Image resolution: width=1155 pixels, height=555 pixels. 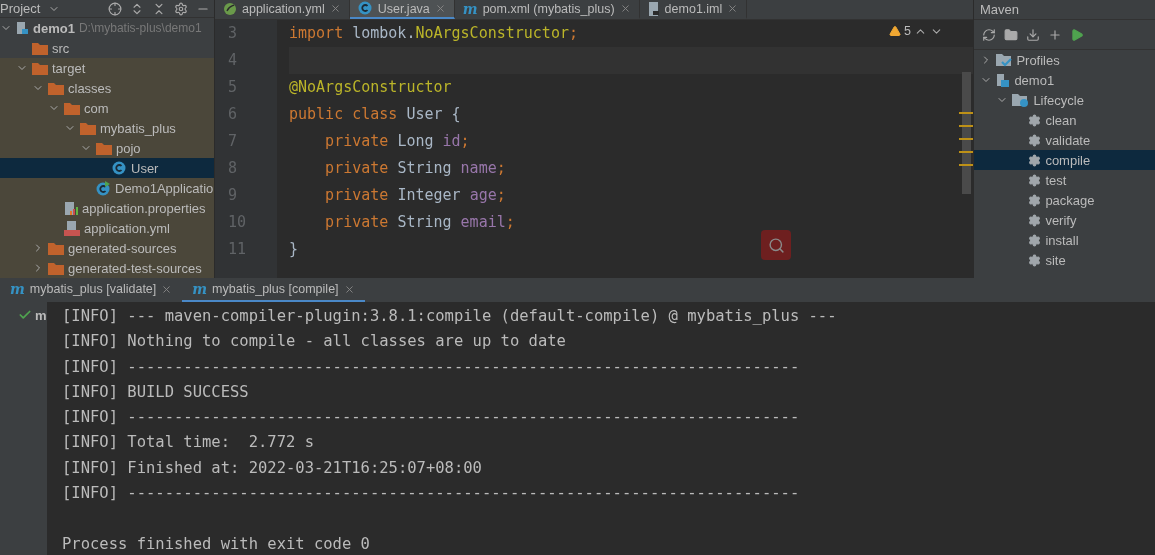 I want to click on tree-item: Demo1Applicatio, so click(x=107, y=188).